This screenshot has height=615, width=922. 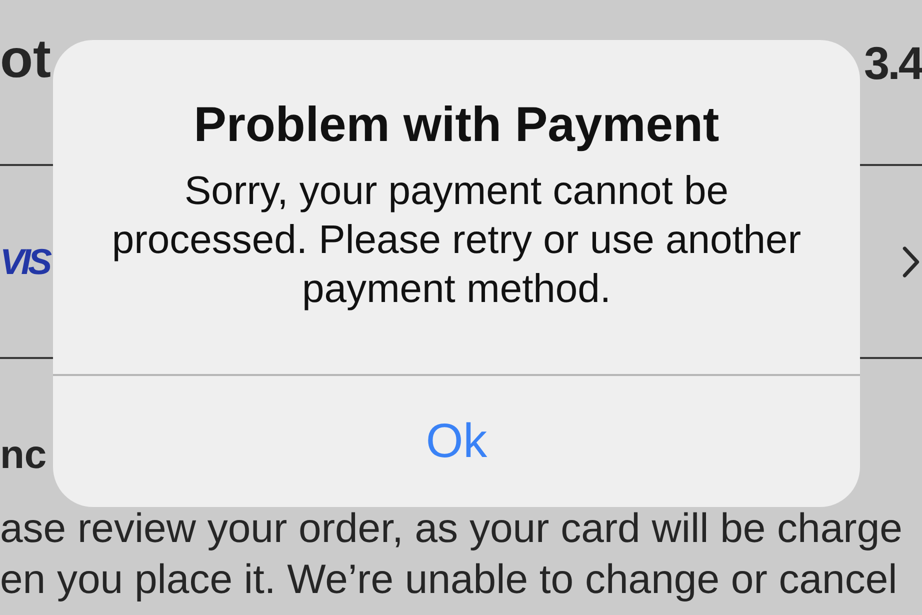 What do you see at coordinates (25, 262) in the screenshot?
I see `card-logo: VIS` at bounding box center [25, 262].